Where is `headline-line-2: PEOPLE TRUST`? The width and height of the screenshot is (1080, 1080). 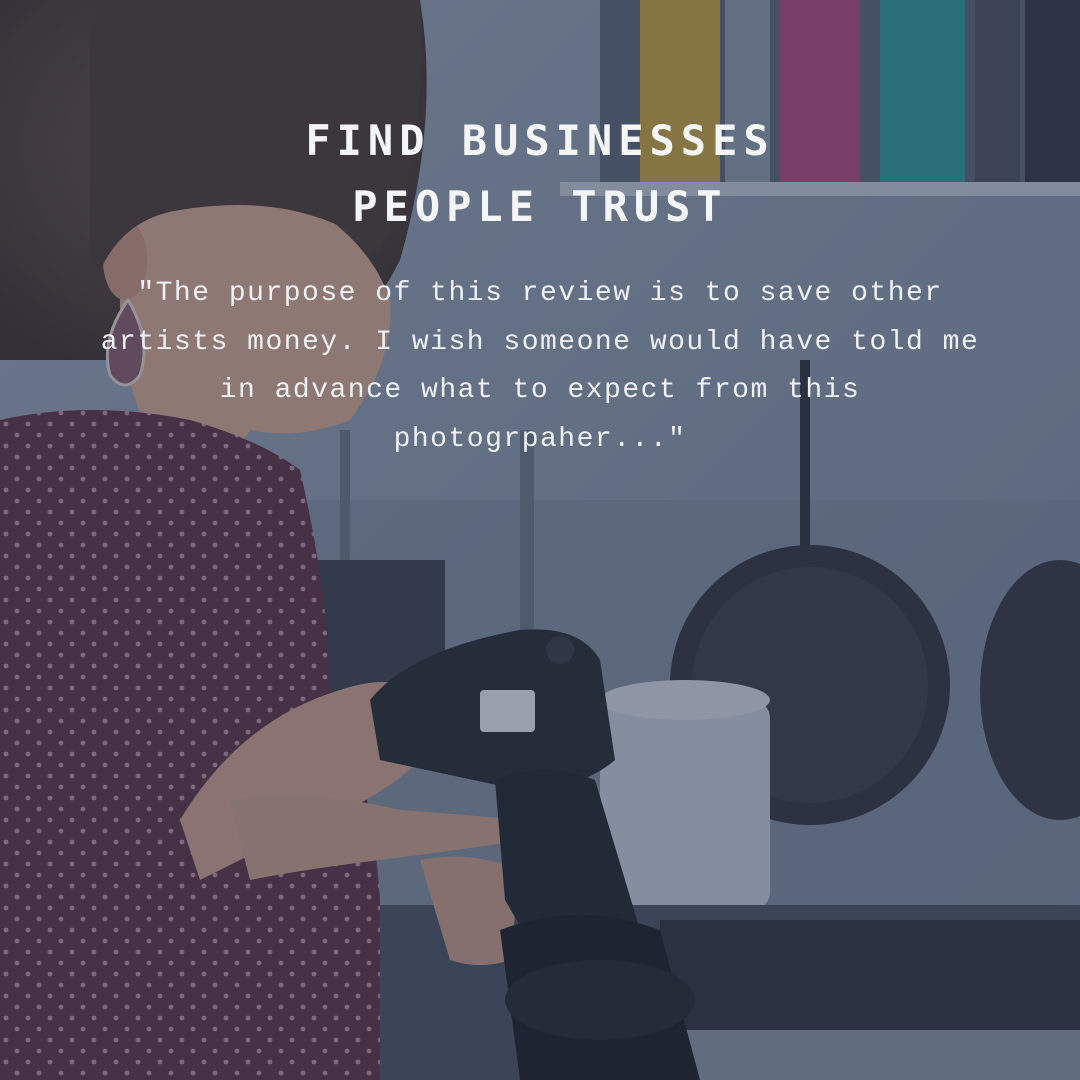
headline-line-2: PEOPLE TRUST is located at coordinates (540, 206).